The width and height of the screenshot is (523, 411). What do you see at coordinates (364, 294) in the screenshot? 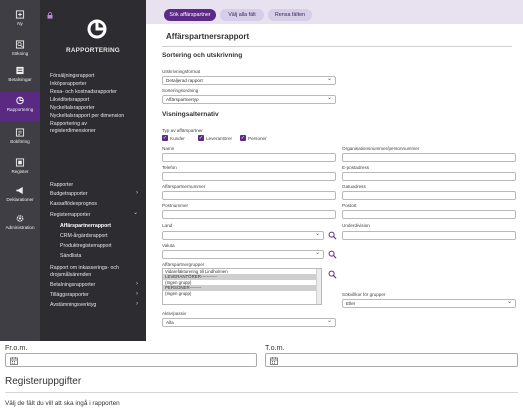
I see `group-conditions-label: Sökvillkor för grupper` at bounding box center [364, 294].